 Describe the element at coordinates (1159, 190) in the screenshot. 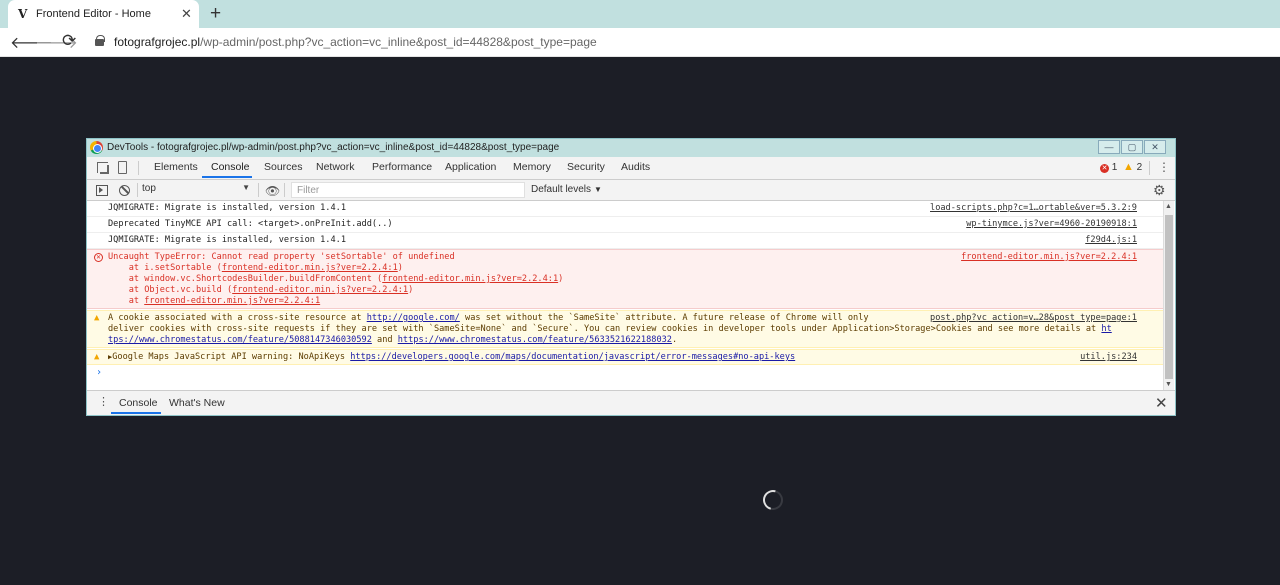

I see `gear-icon: ⚙` at that location.